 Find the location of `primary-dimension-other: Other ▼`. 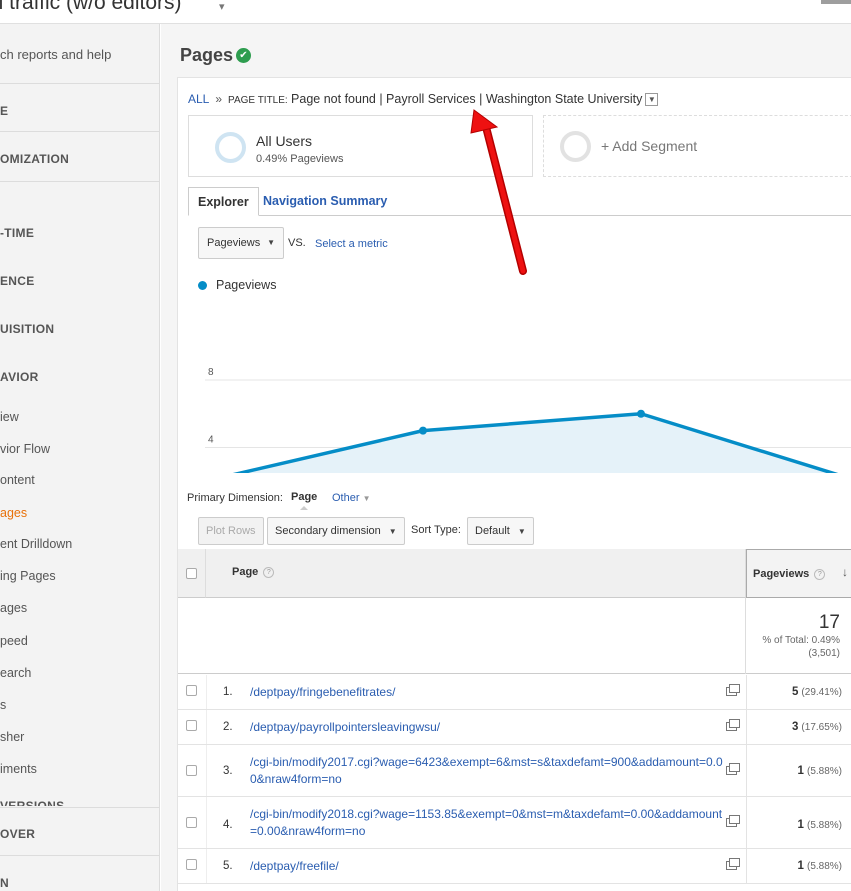

primary-dimension-other: Other ▼ is located at coordinates (351, 498).